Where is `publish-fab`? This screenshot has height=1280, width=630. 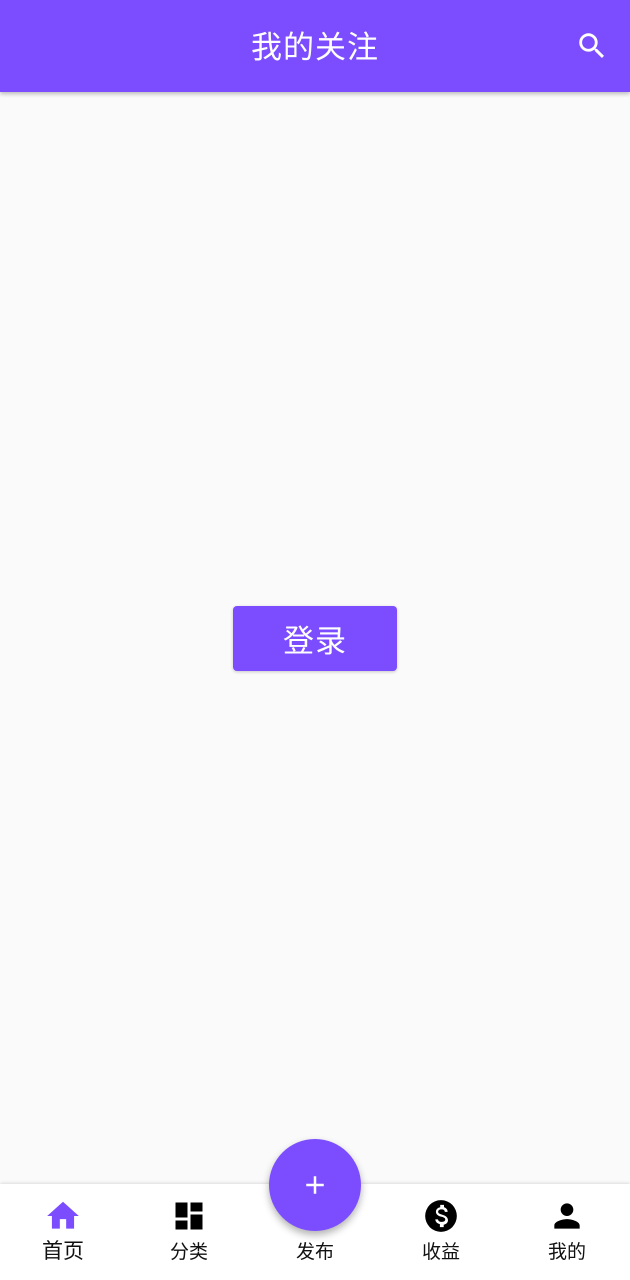 publish-fab is located at coordinates (315, 1185).